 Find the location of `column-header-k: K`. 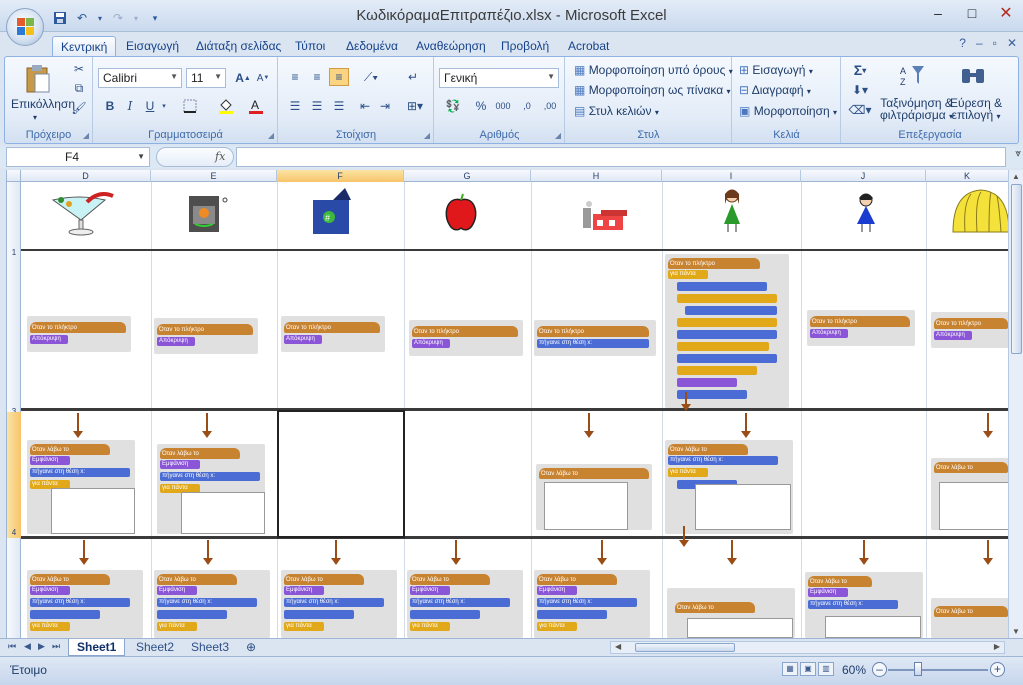

column-header-k: K is located at coordinates (967, 176).